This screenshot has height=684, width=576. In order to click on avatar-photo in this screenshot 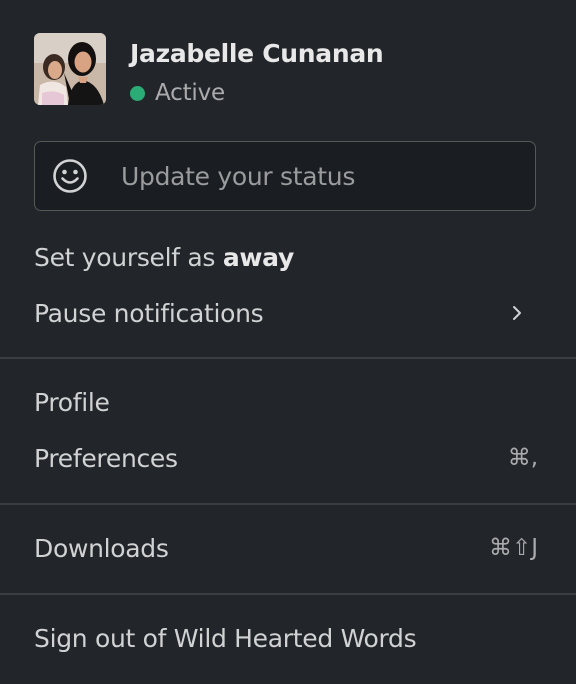, I will do `click(70, 69)`.